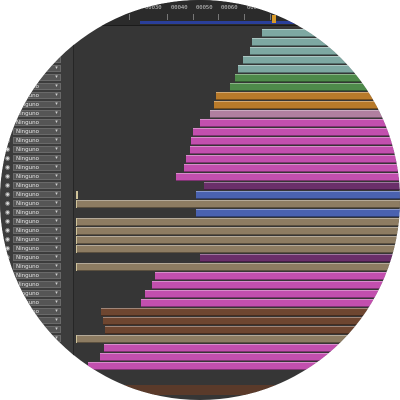  Describe the element at coordinates (200, 13) in the screenshot. I see `timeline-ruler: 00030 00040 00050 00060 00070` at that location.